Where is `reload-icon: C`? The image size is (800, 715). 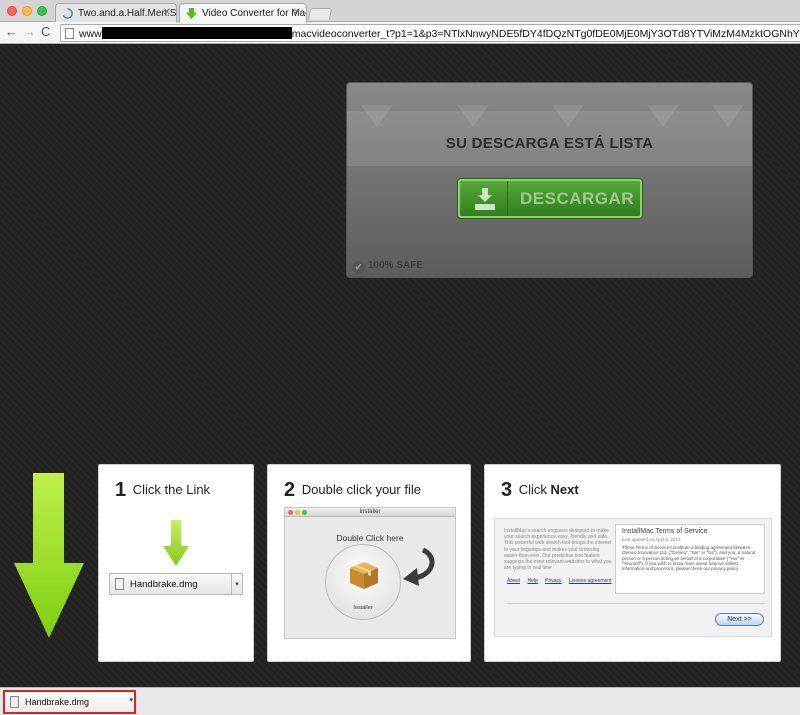 reload-icon: C is located at coordinates (45, 32).